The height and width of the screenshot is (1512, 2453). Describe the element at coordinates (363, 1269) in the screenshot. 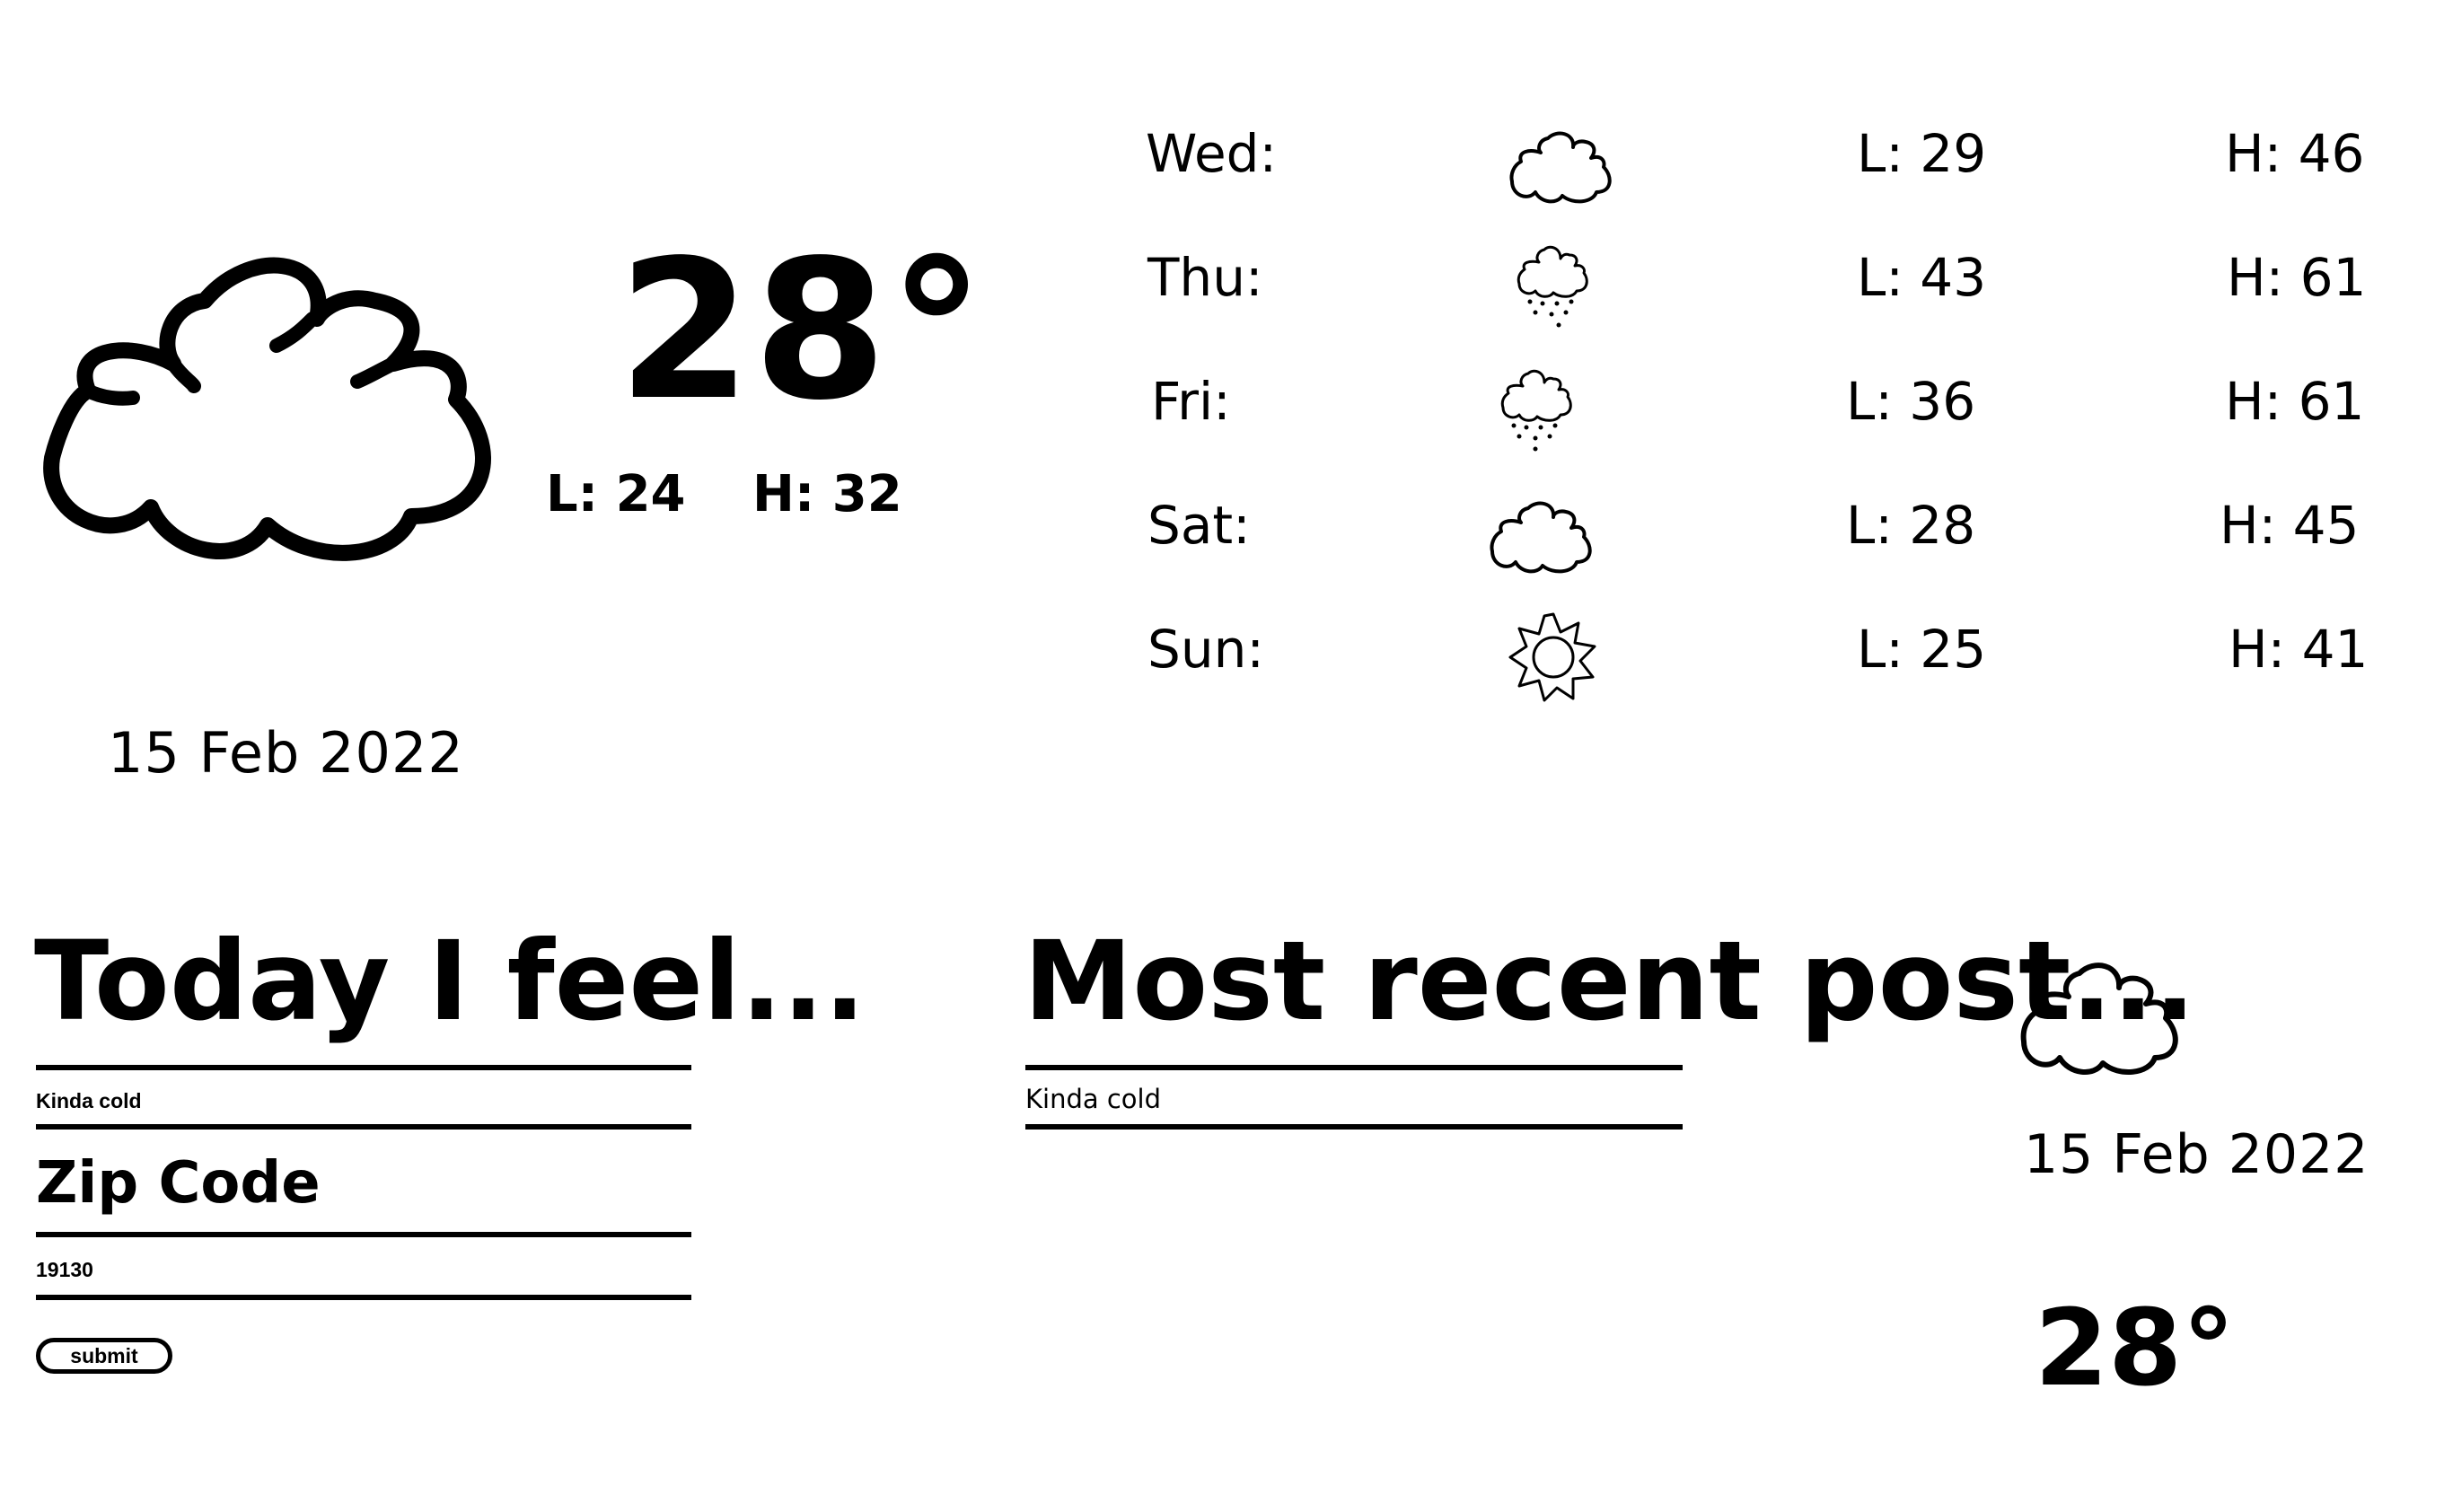

I see `zip-code-input` at that location.